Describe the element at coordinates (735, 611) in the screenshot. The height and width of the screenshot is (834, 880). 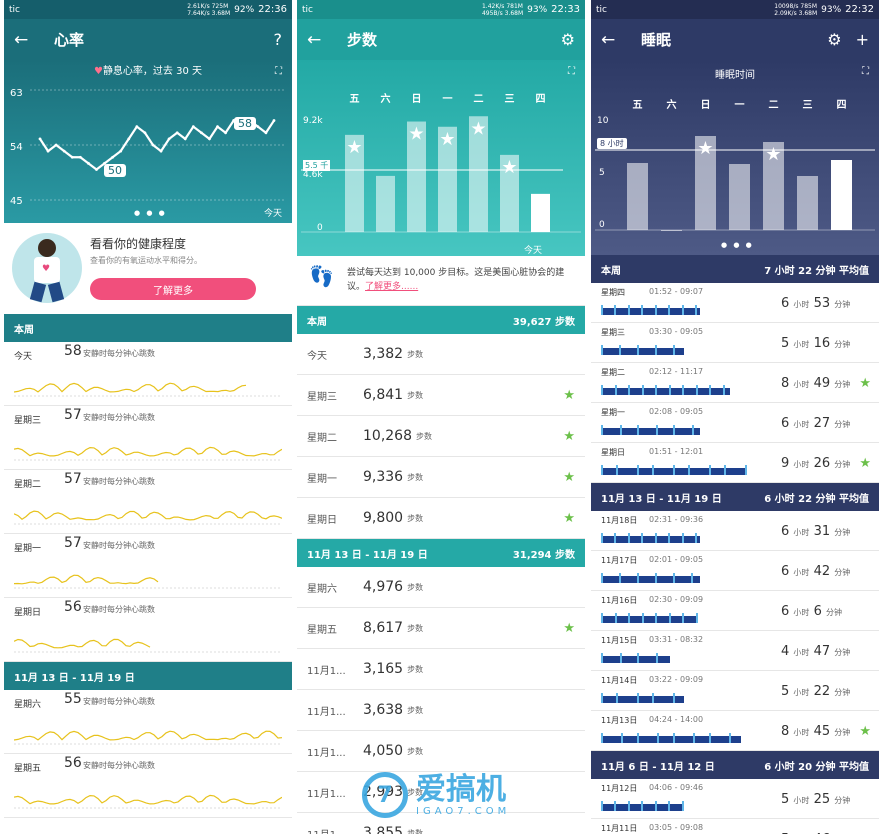
I see `sleep-day-row: 11月16日 02:30 - 09:09 6 小时 6 分钟` at that location.